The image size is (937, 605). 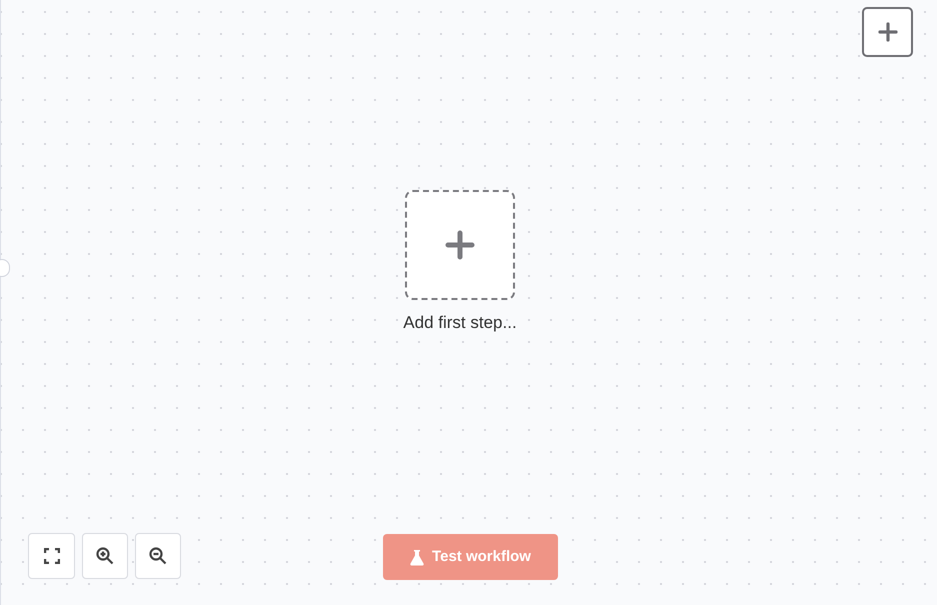 I want to click on add-node-button, so click(x=887, y=32).